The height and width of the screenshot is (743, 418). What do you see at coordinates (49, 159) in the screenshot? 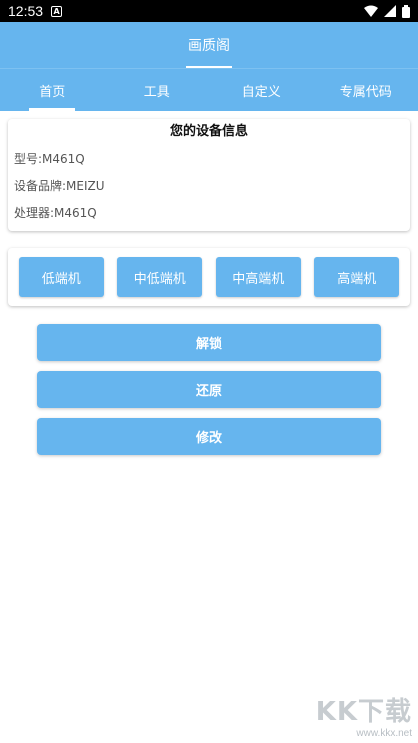
I see `device-model: 型号:M461Q` at bounding box center [49, 159].